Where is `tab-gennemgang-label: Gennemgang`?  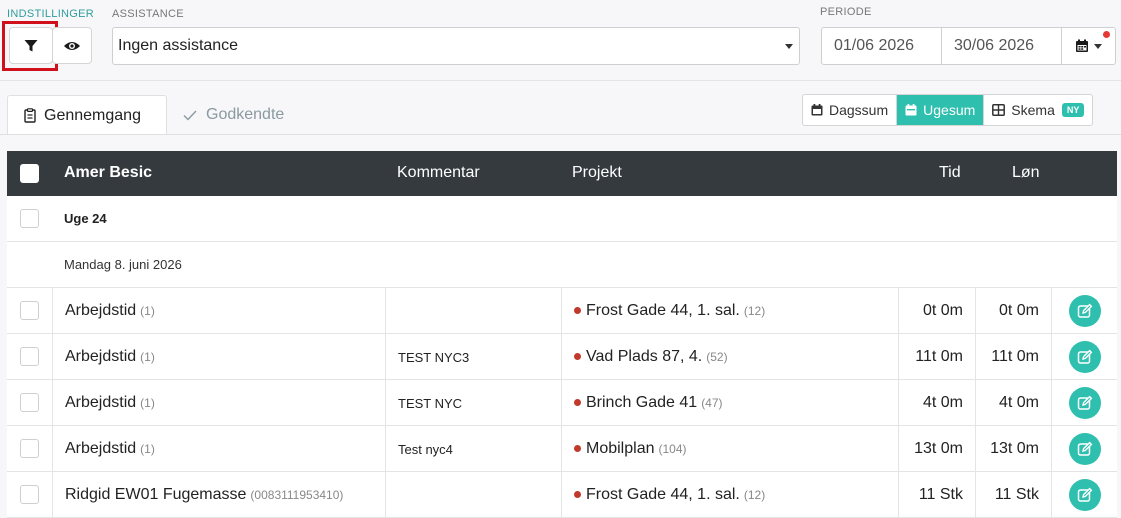
tab-gennemgang-label: Gennemgang is located at coordinates (92, 115).